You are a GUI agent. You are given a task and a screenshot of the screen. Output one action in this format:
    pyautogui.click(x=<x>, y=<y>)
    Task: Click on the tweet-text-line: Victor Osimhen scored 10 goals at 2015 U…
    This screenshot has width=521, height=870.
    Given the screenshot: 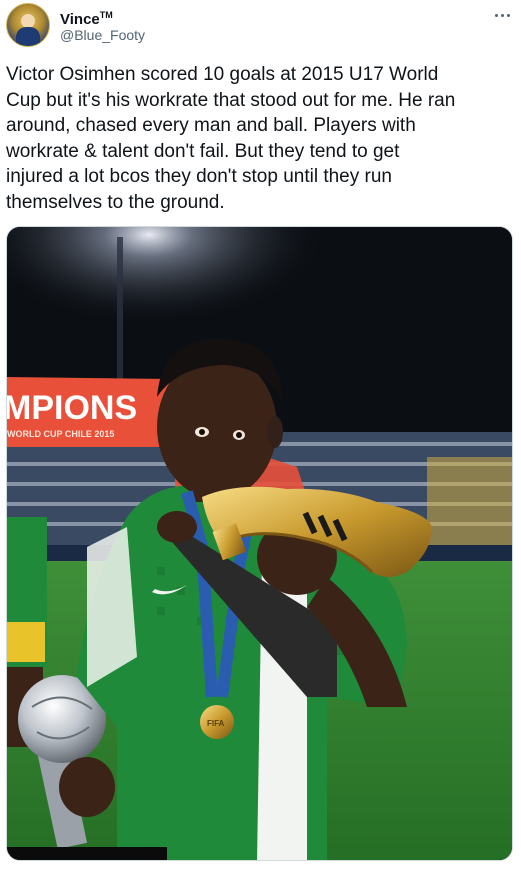 What is the action you would take?
    pyautogui.click(x=222, y=74)
    